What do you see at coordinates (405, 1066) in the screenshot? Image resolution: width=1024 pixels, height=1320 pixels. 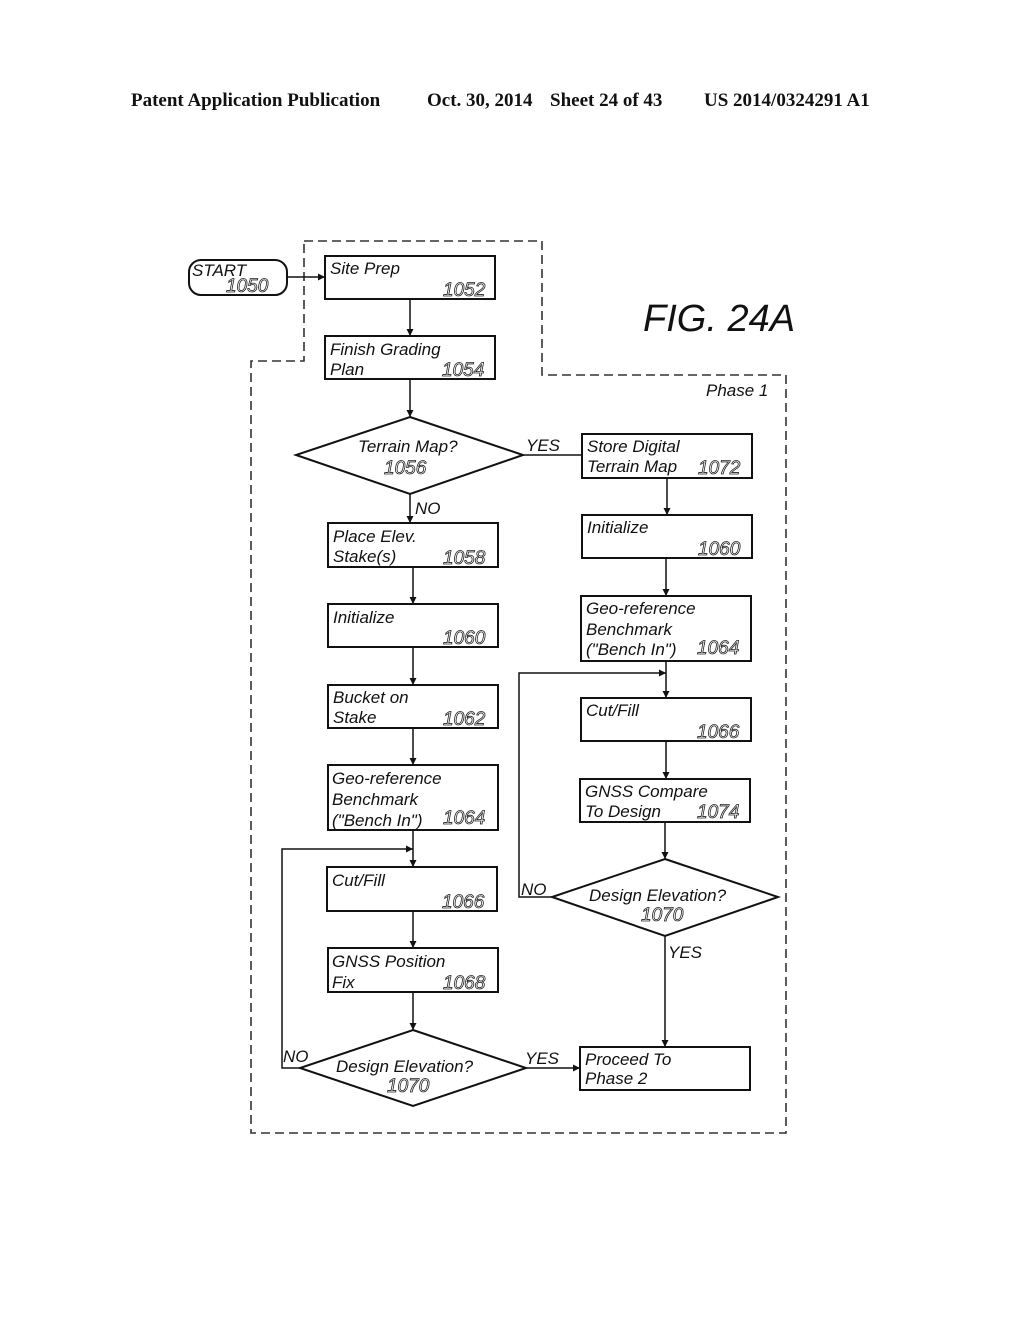 I see `design-left-label: Design Elevation?` at bounding box center [405, 1066].